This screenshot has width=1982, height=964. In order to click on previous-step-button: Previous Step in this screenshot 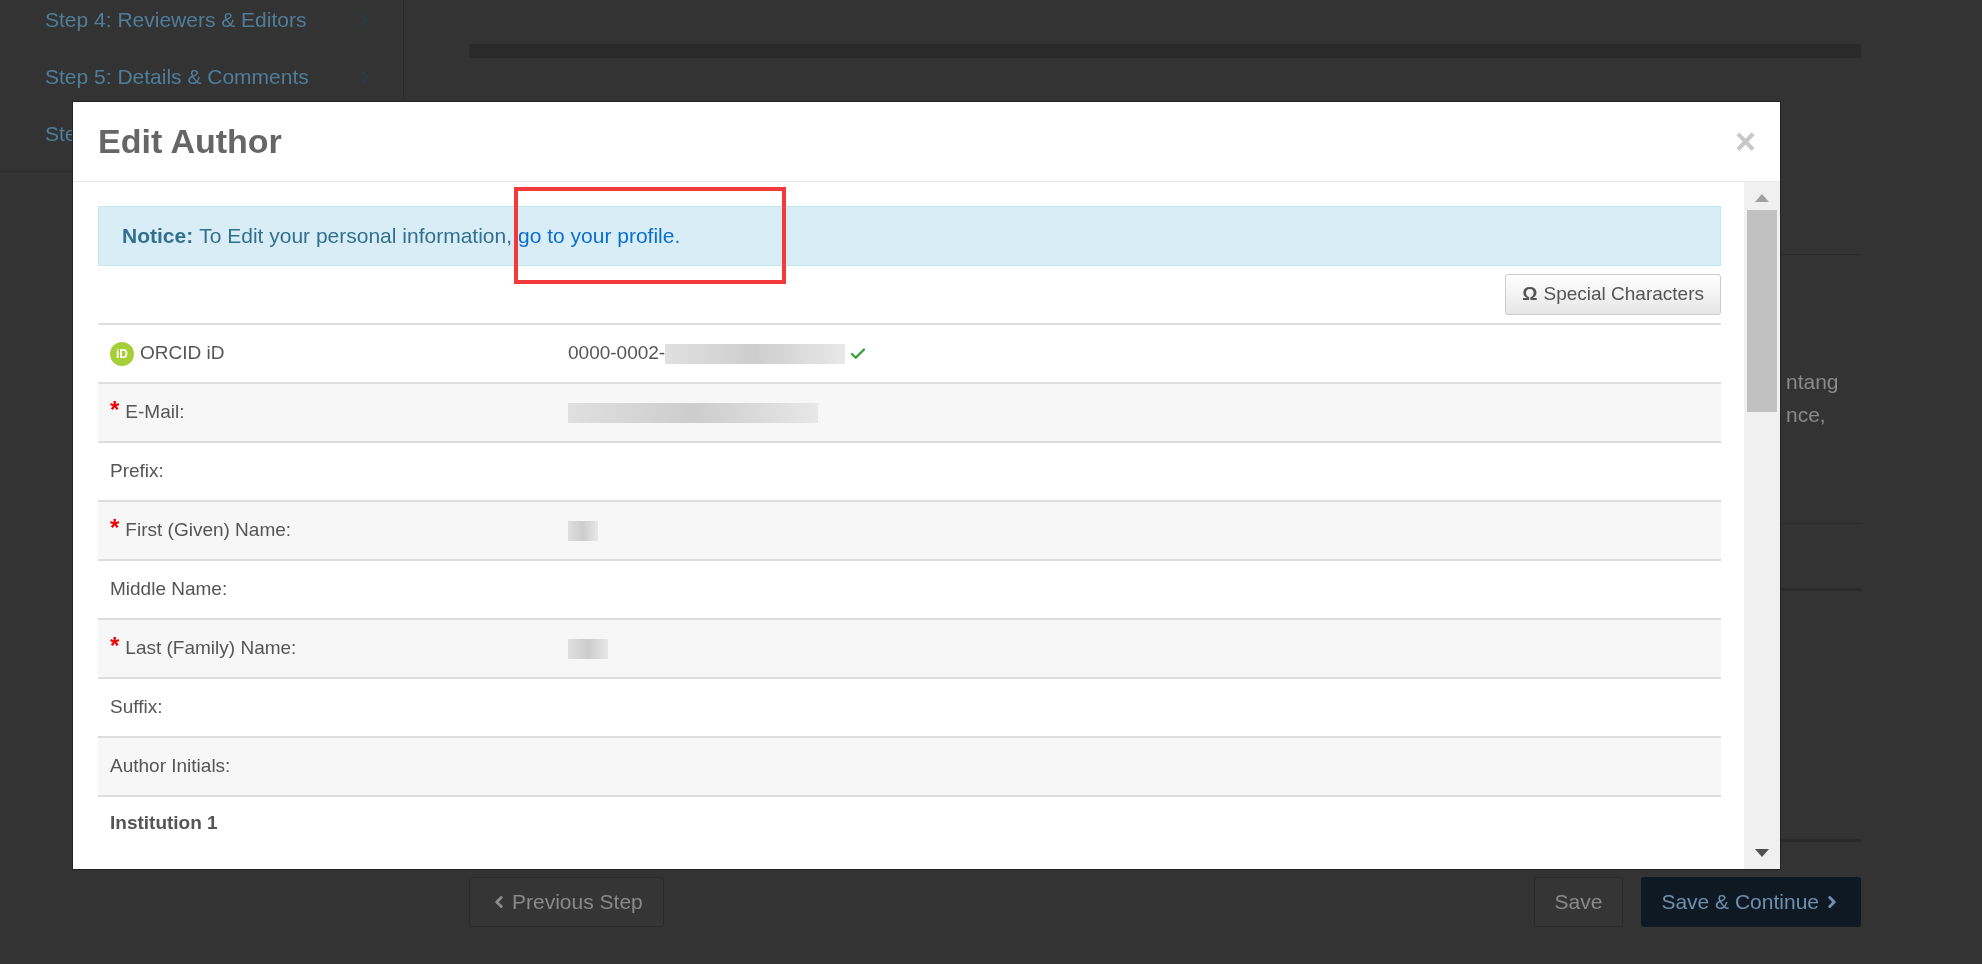, I will do `click(566, 902)`.